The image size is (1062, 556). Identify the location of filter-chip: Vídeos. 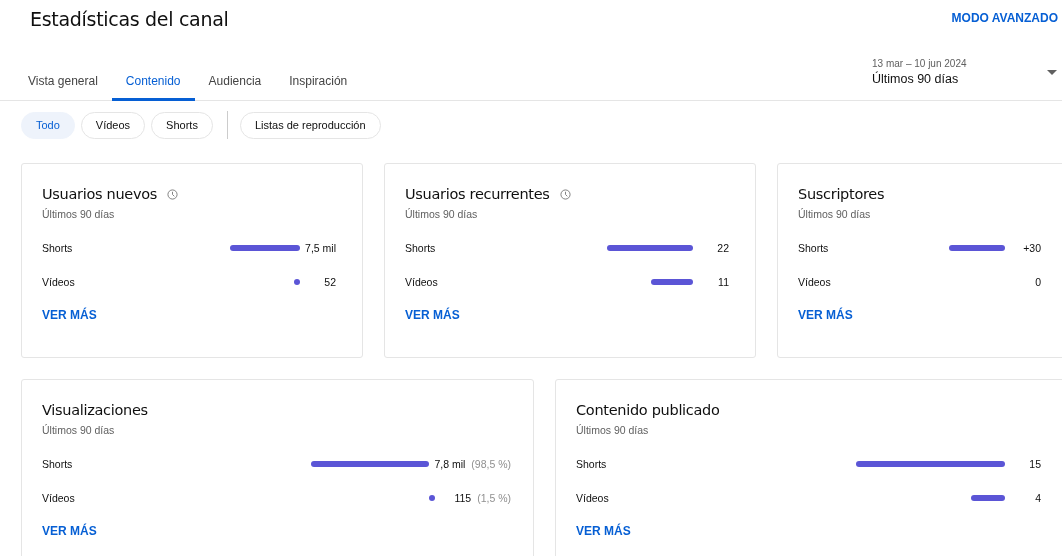
(113, 125).